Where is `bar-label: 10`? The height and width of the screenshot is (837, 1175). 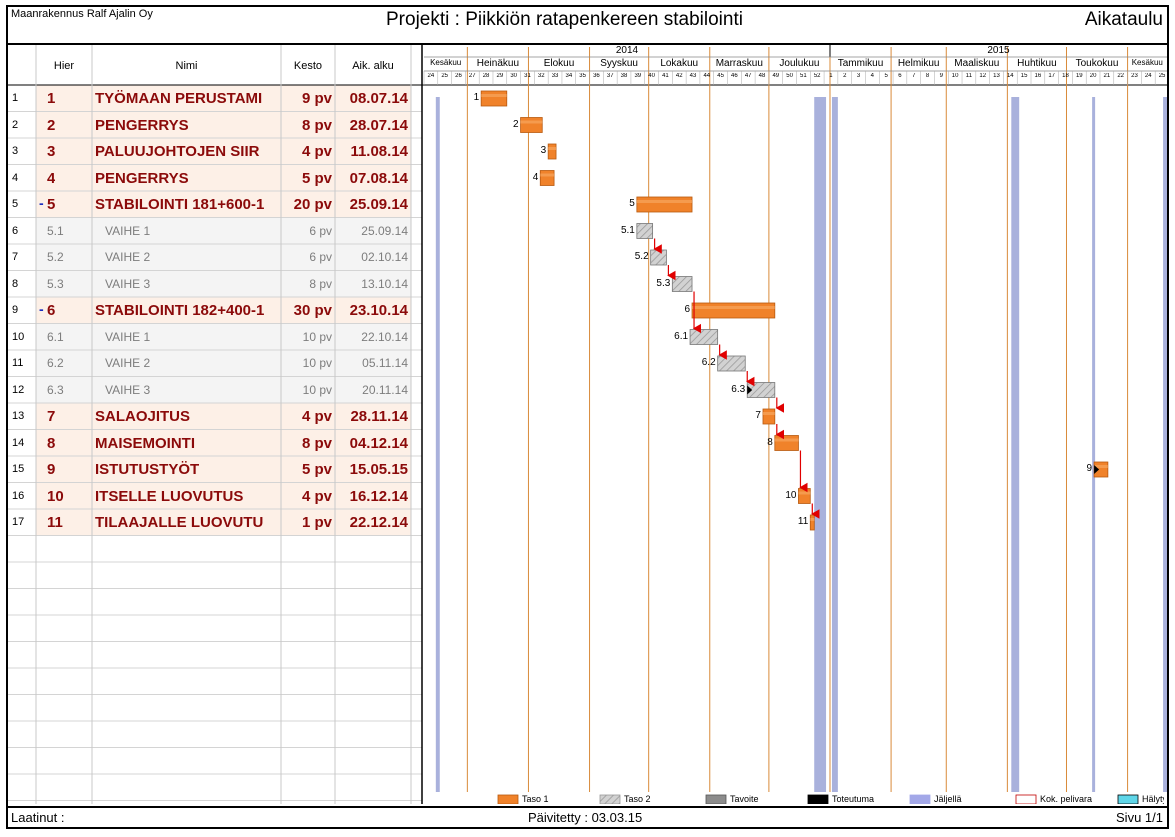
bar-label: 10 is located at coordinates (791, 495).